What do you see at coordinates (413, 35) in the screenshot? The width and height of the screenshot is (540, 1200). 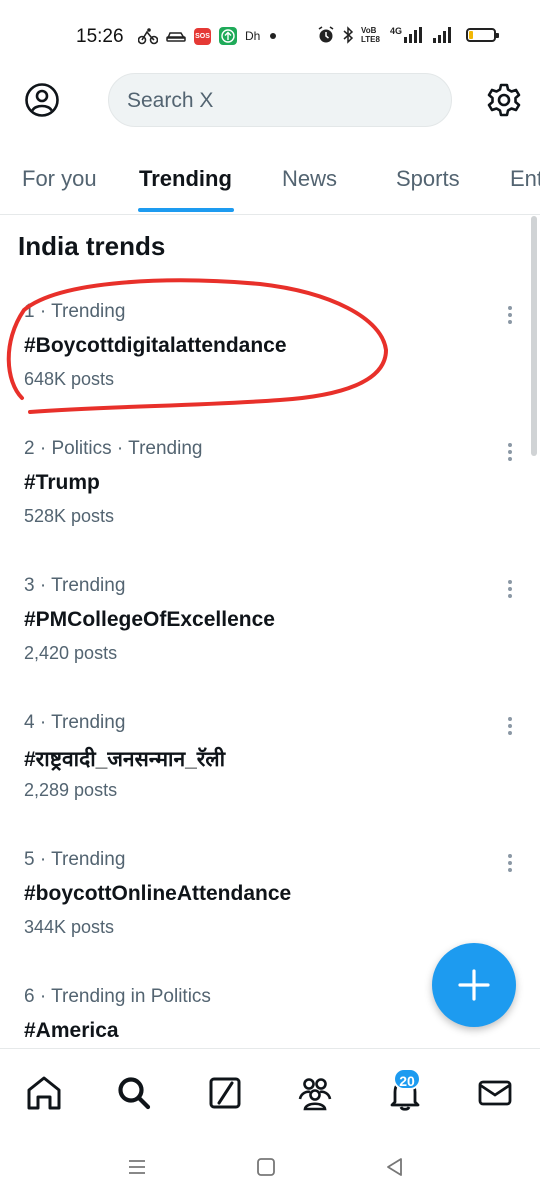 I see `signal-icon` at bounding box center [413, 35].